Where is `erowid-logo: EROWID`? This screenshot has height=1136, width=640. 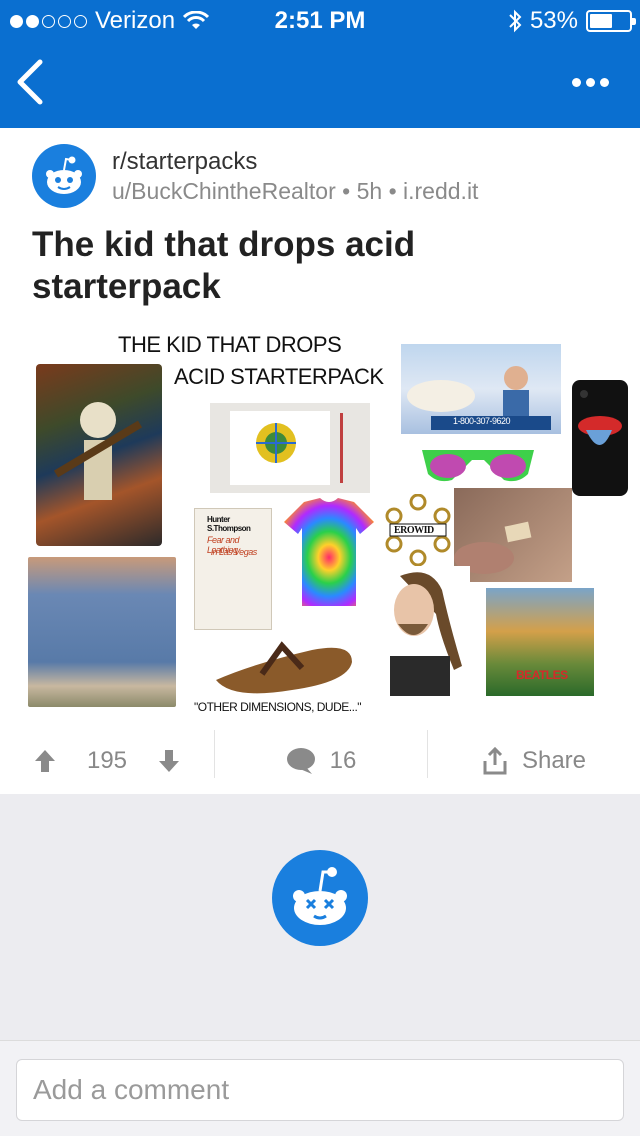
erowid-logo: EROWID is located at coordinates (418, 530).